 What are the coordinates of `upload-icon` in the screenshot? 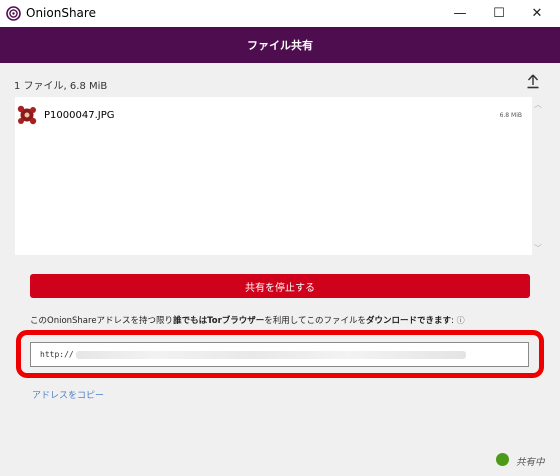 It's located at (533, 81).